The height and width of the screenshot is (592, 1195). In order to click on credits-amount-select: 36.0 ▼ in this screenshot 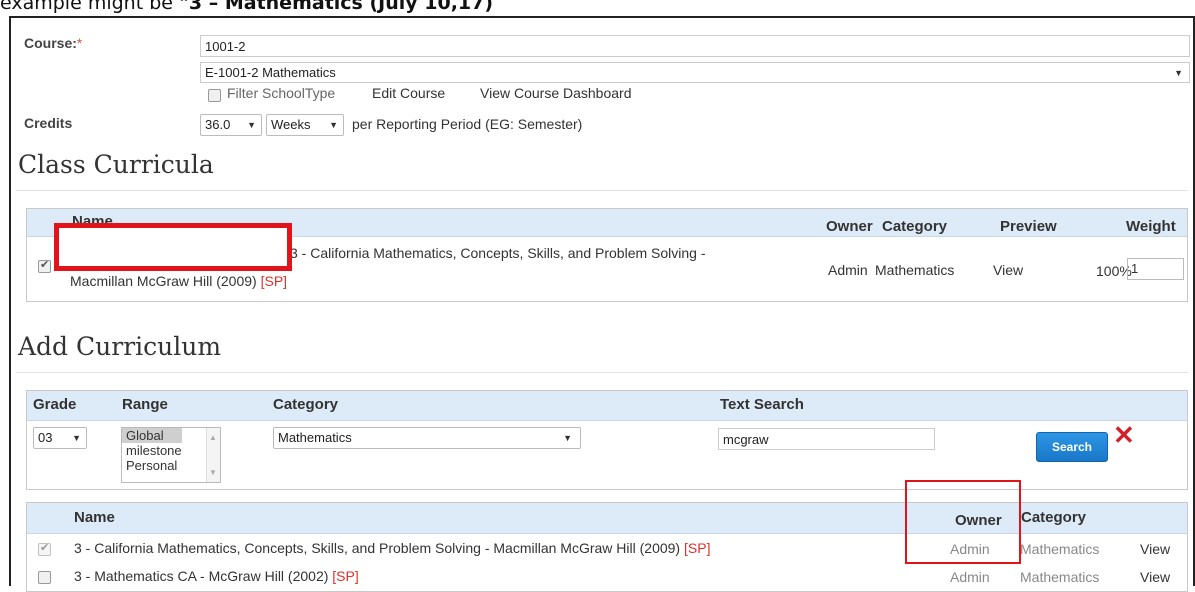, I will do `click(231, 125)`.